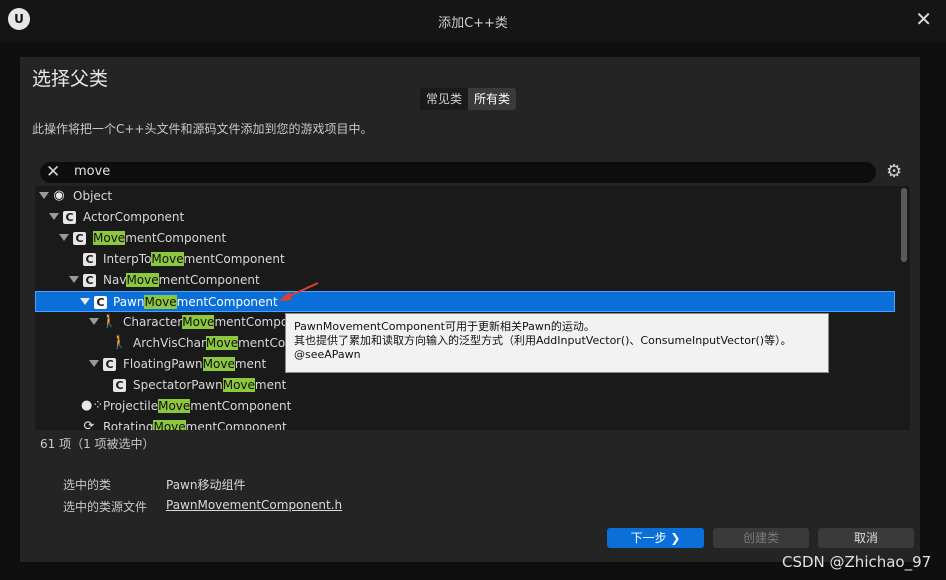 The image size is (946, 580). Describe the element at coordinates (254, 505) in the screenshot. I see `selected-source-link: PawnMovementComponent.h` at that location.